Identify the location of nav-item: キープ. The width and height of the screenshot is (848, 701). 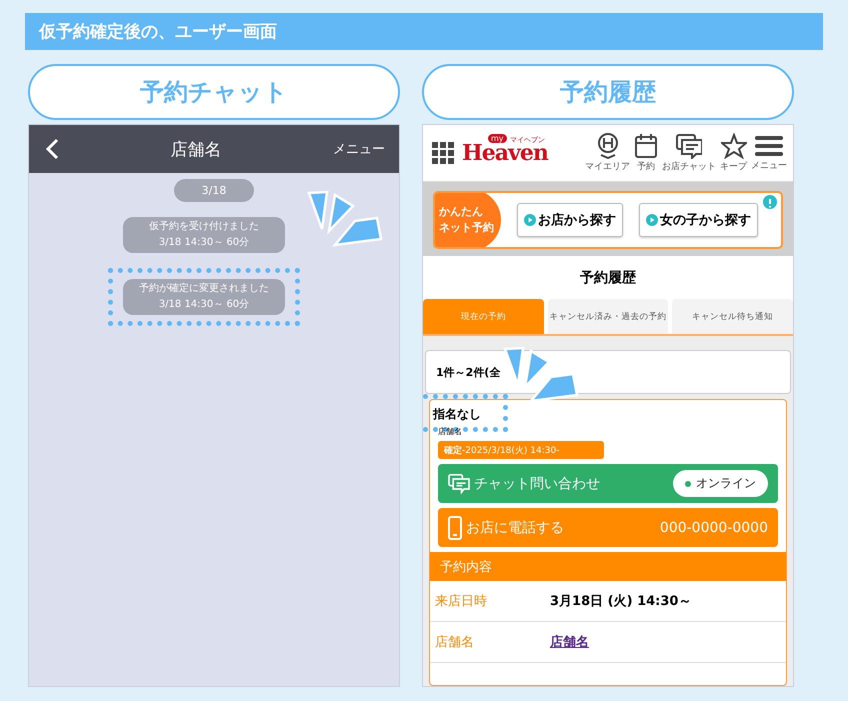
(733, 153).